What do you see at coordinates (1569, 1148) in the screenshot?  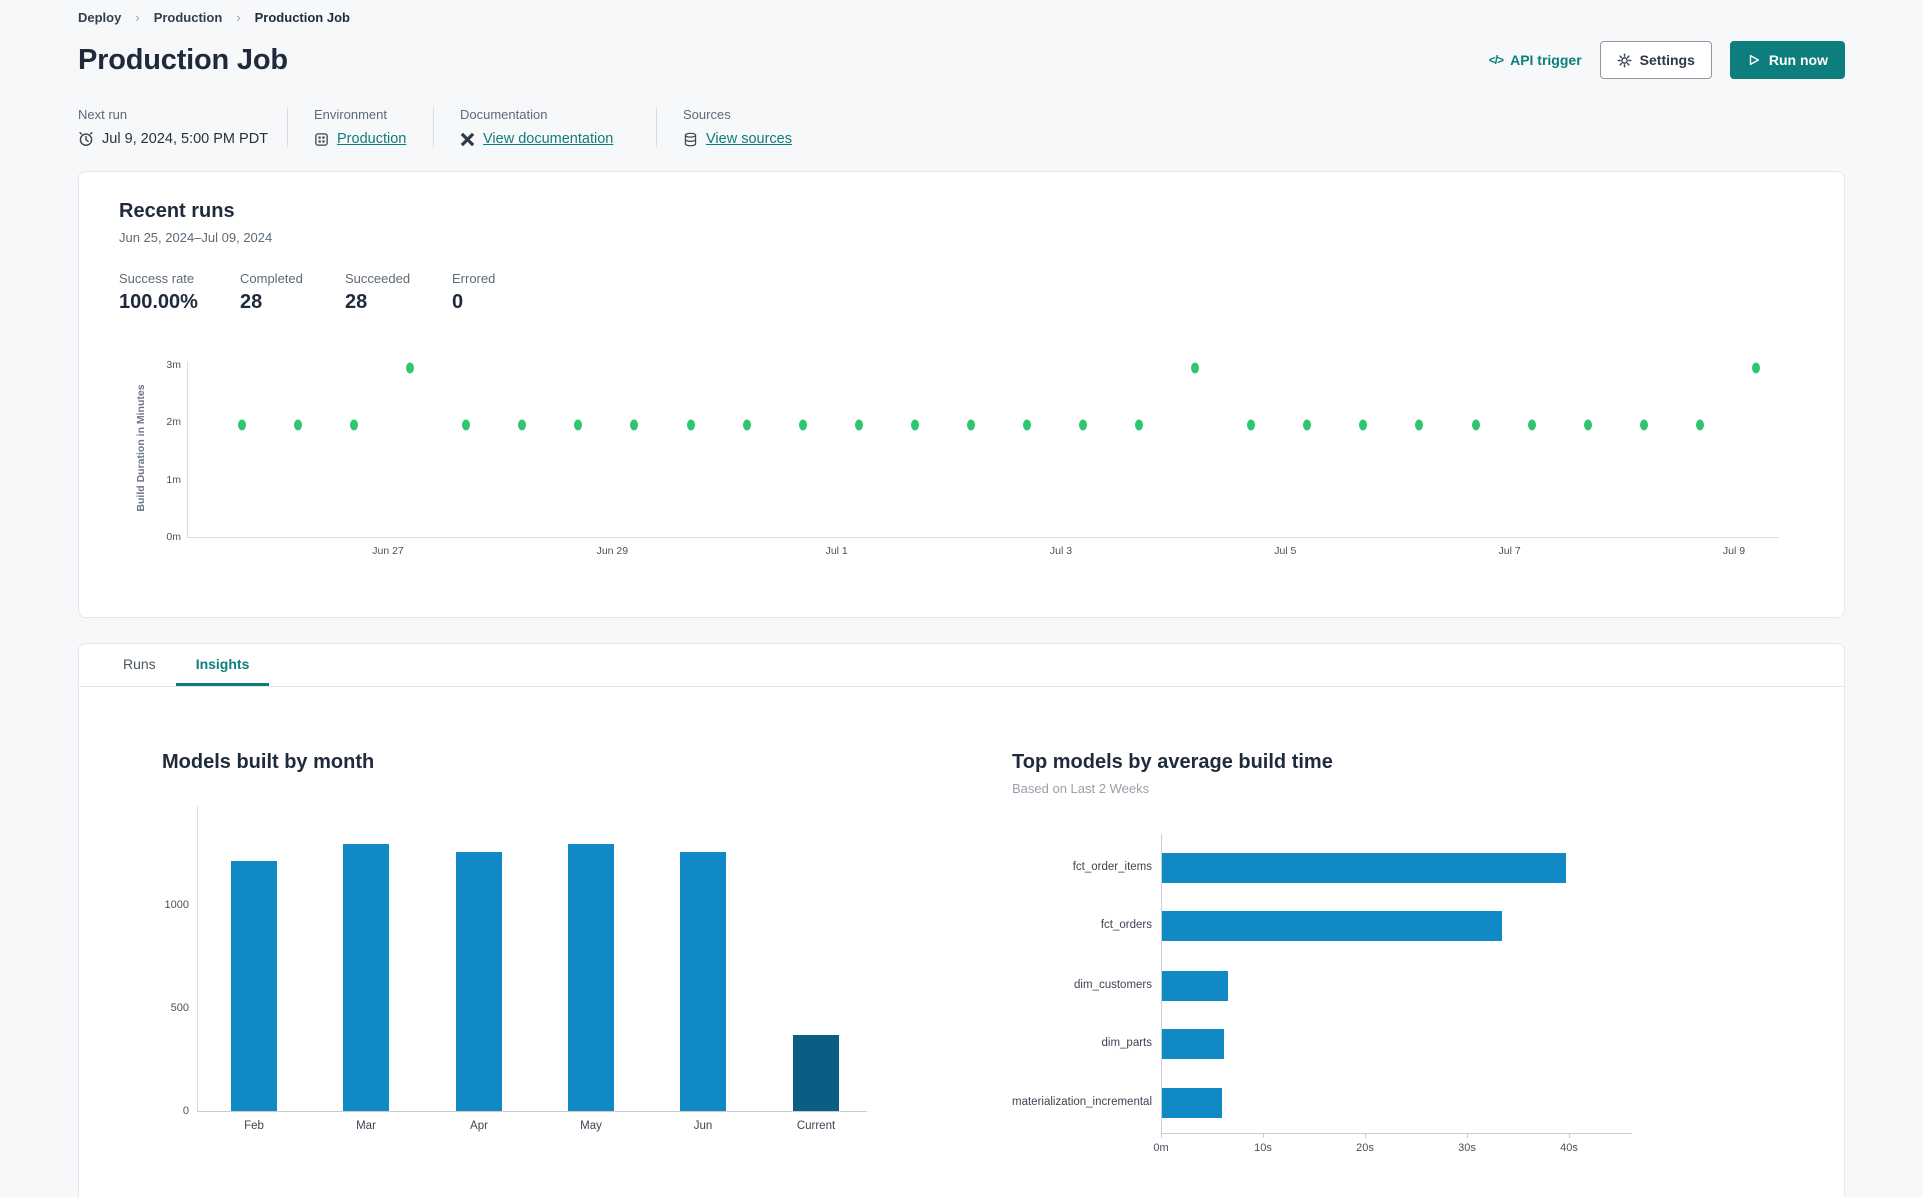 I see `x-tick-label: 40s` at bounding box center [1569, 1148].